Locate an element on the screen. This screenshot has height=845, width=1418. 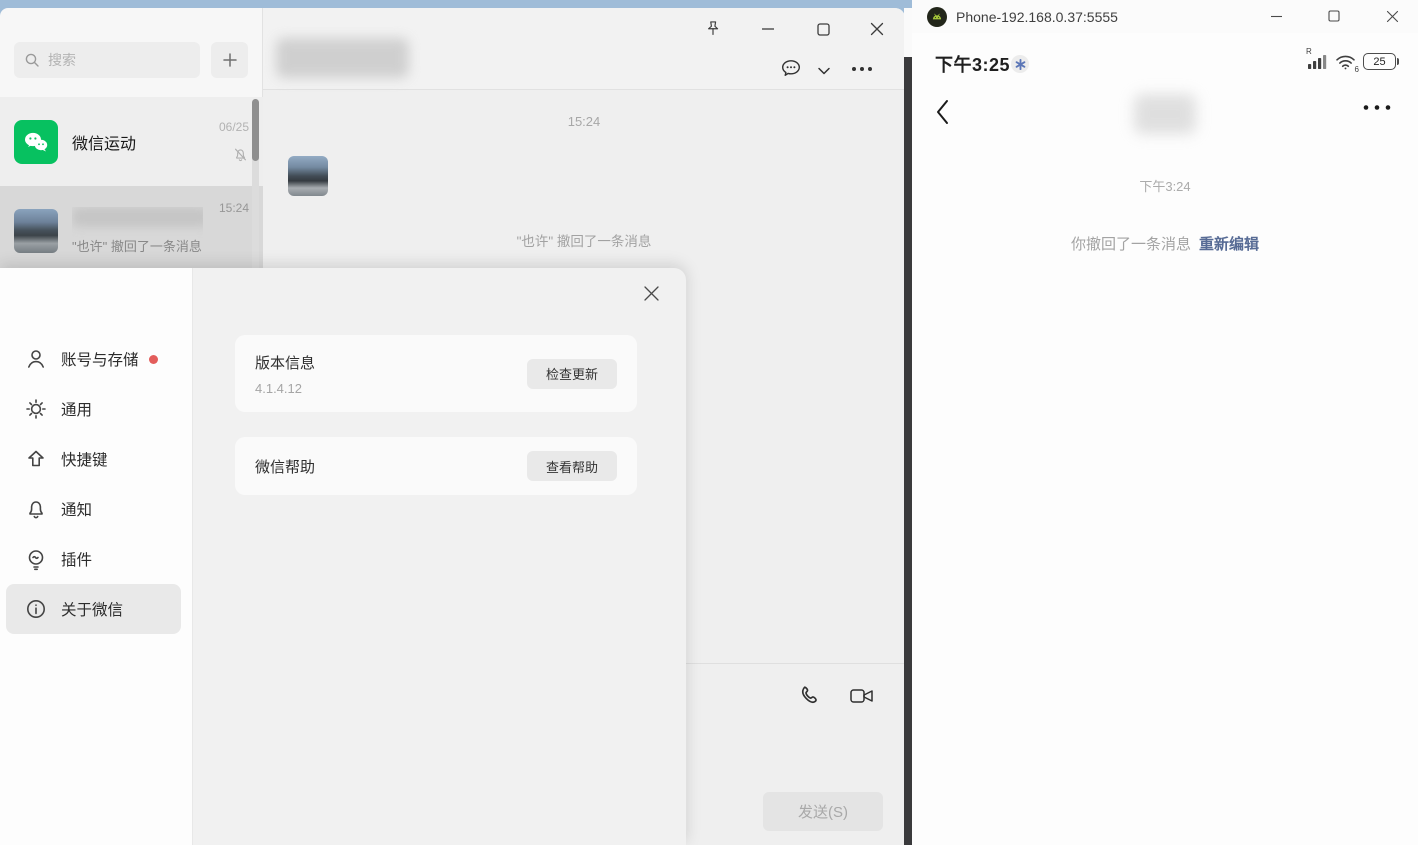
sidebar-item-plugins: 插件 is located at coordinates (93, 559).